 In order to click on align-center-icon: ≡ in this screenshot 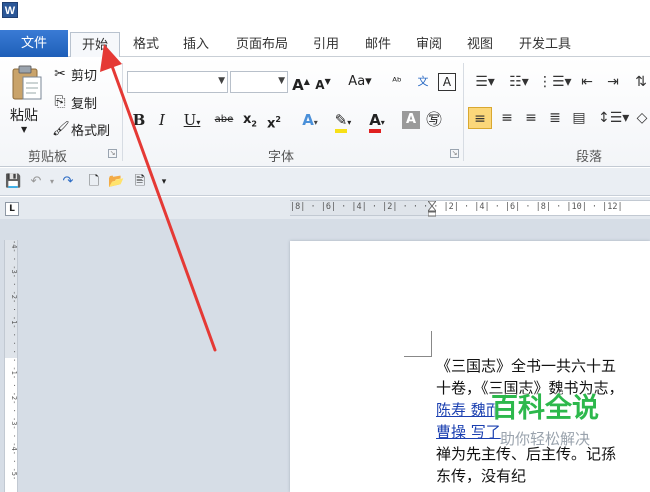, I will do `click(507, 118)`.